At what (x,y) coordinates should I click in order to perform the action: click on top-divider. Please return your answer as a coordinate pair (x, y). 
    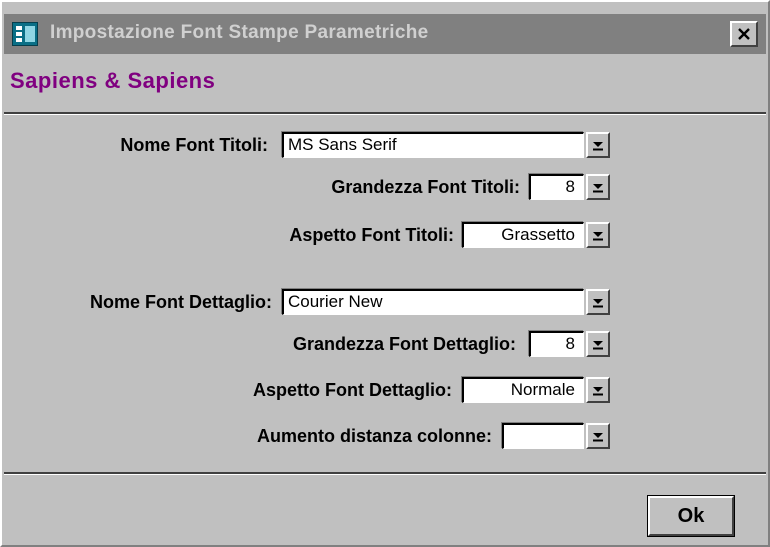
    Looking at the image, I should click on (385, 113).